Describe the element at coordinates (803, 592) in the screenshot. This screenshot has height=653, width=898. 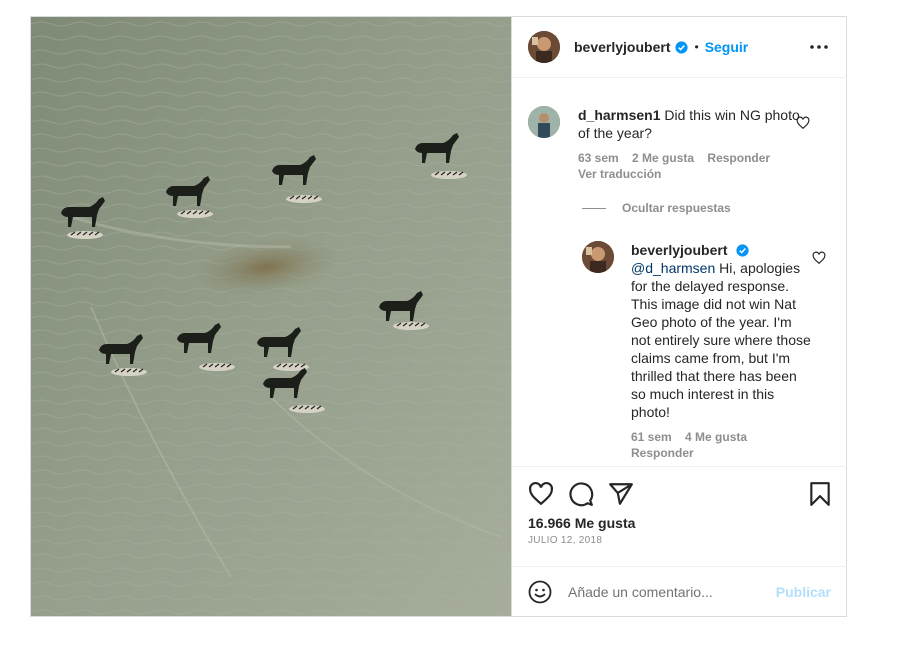
I see `publish-button: Publicar` at that location.